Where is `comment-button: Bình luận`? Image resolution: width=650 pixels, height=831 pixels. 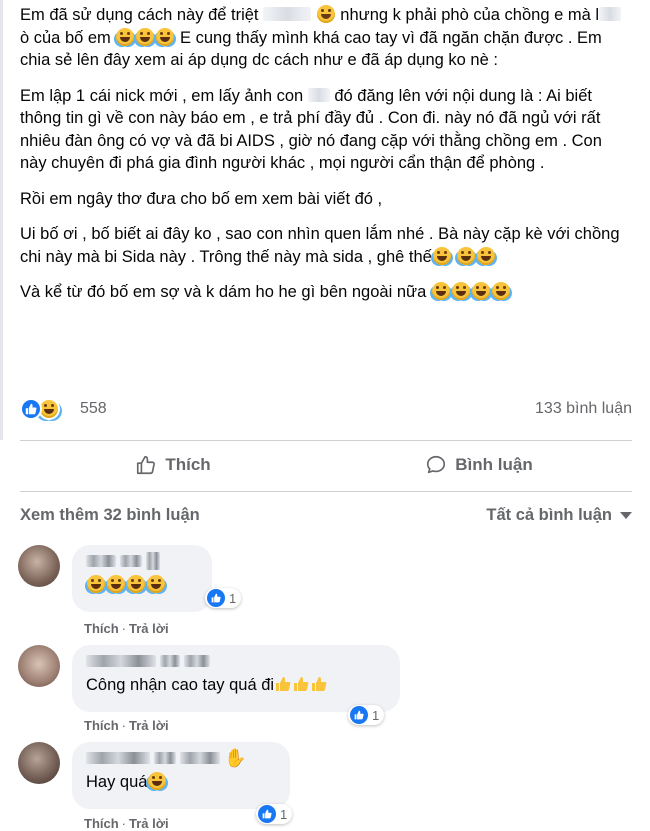 comment-button: Bình luận is located at coordinates (479, 465).